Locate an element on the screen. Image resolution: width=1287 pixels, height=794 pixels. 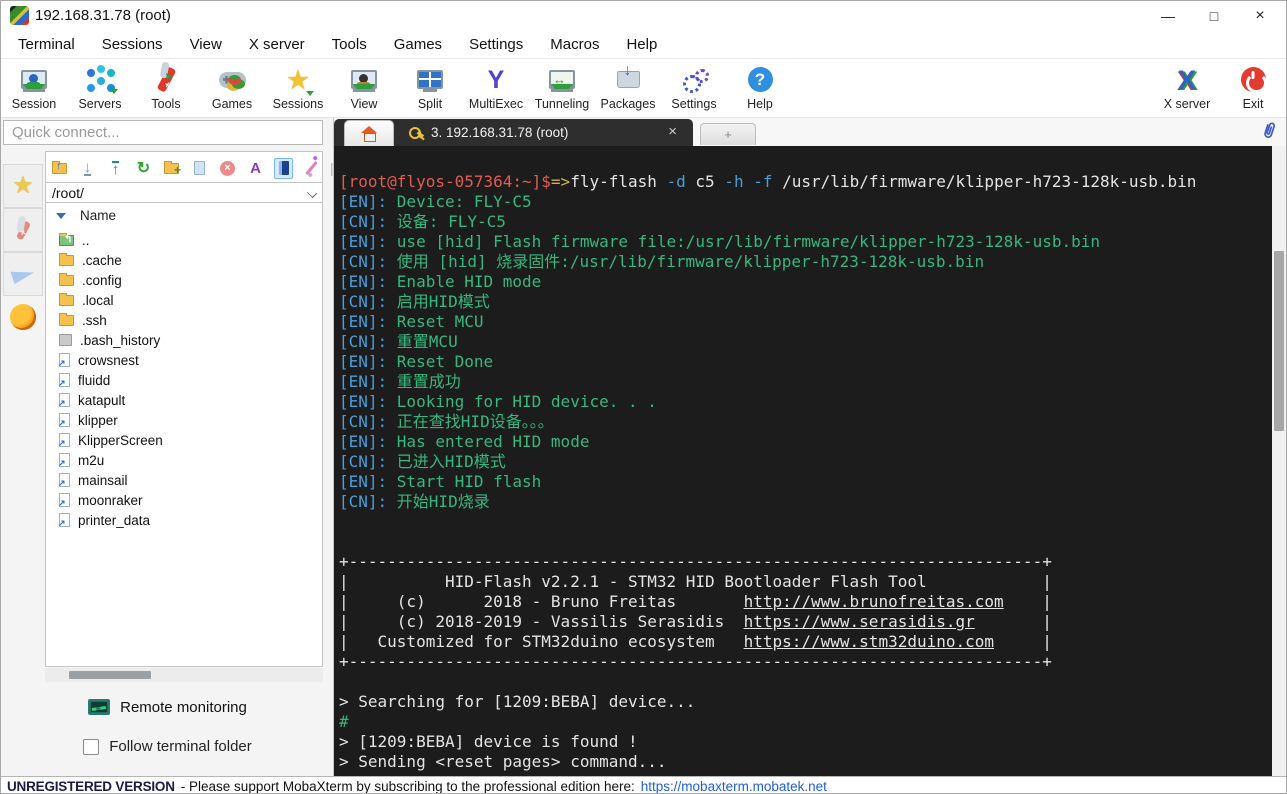
parent-folder-icon: ↰ is located at coordinates (66, 239).